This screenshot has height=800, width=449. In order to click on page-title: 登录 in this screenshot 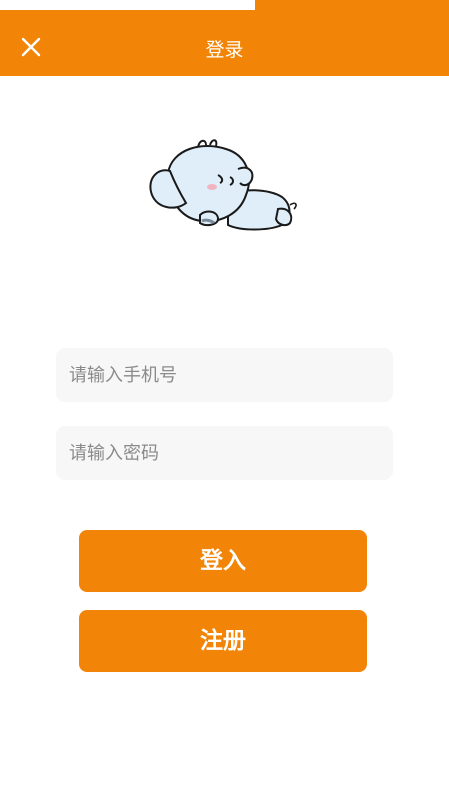, I will do `click(224, 50)`.